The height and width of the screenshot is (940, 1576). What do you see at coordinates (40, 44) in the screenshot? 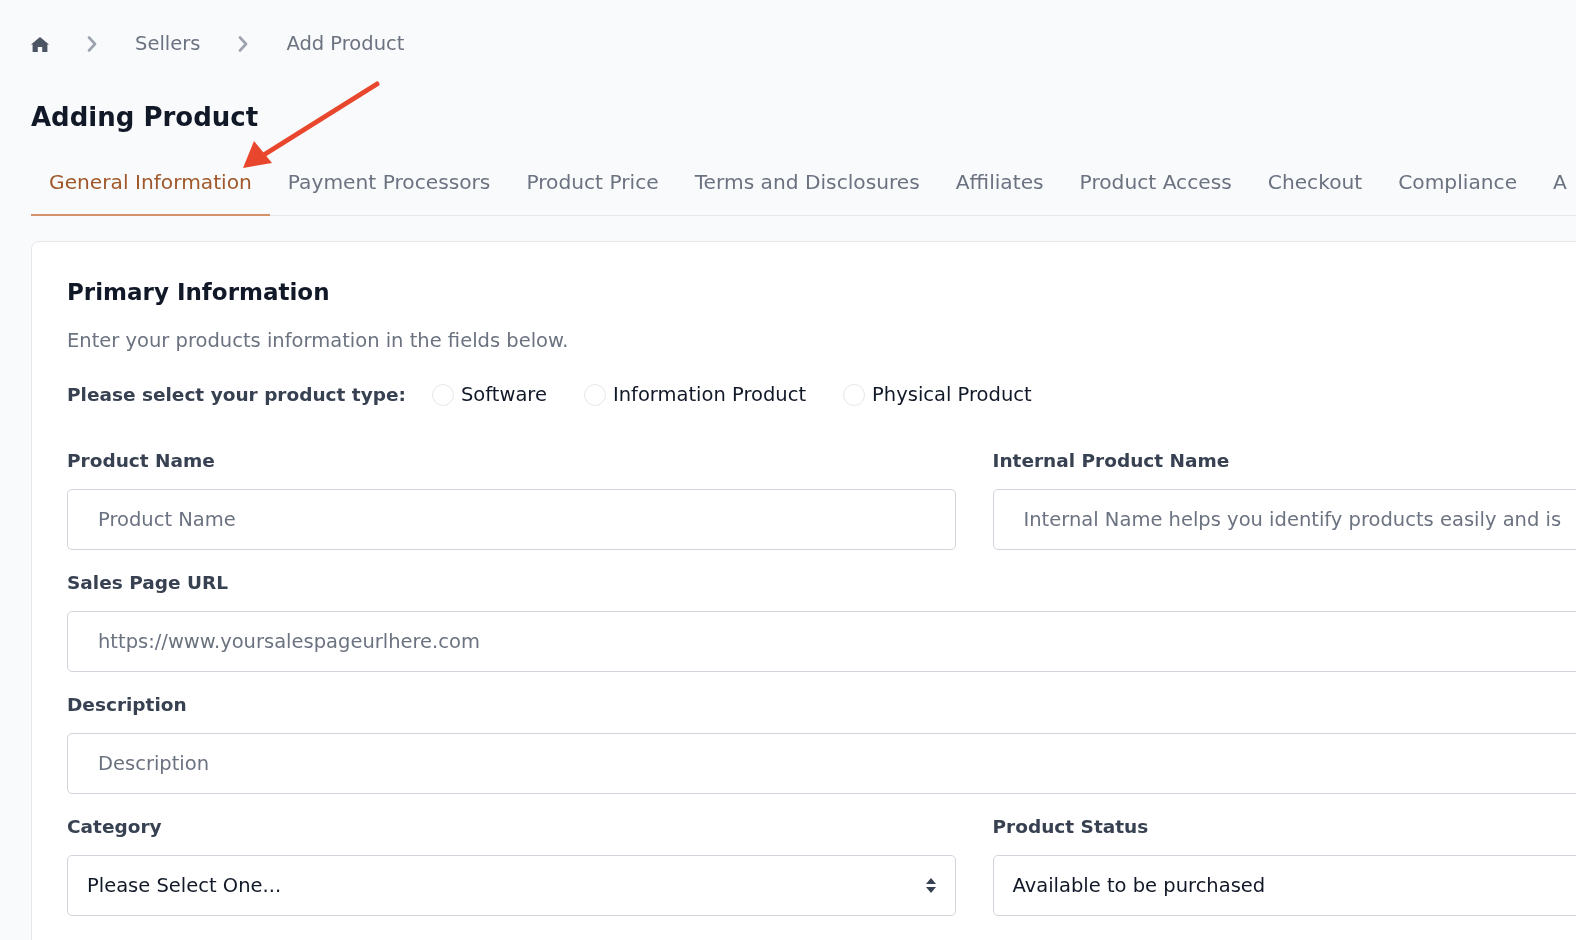
I see `home-icon` at bounding box center [40, 44].